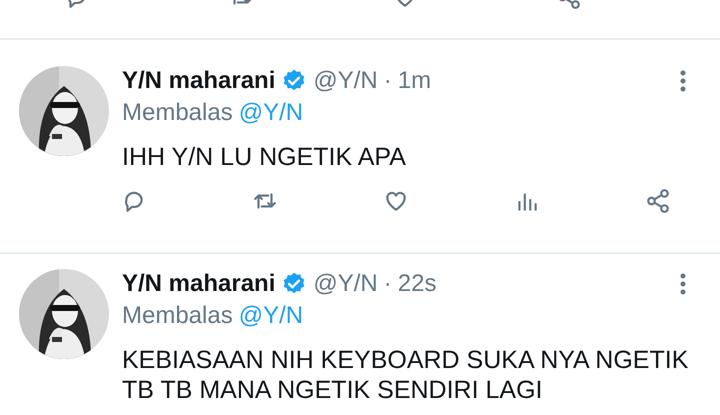 This screenshot has height=415, width=720. Describe the element at coordinates (415, 81) in the screenshot. I see `timestamp: 1m` at that location.